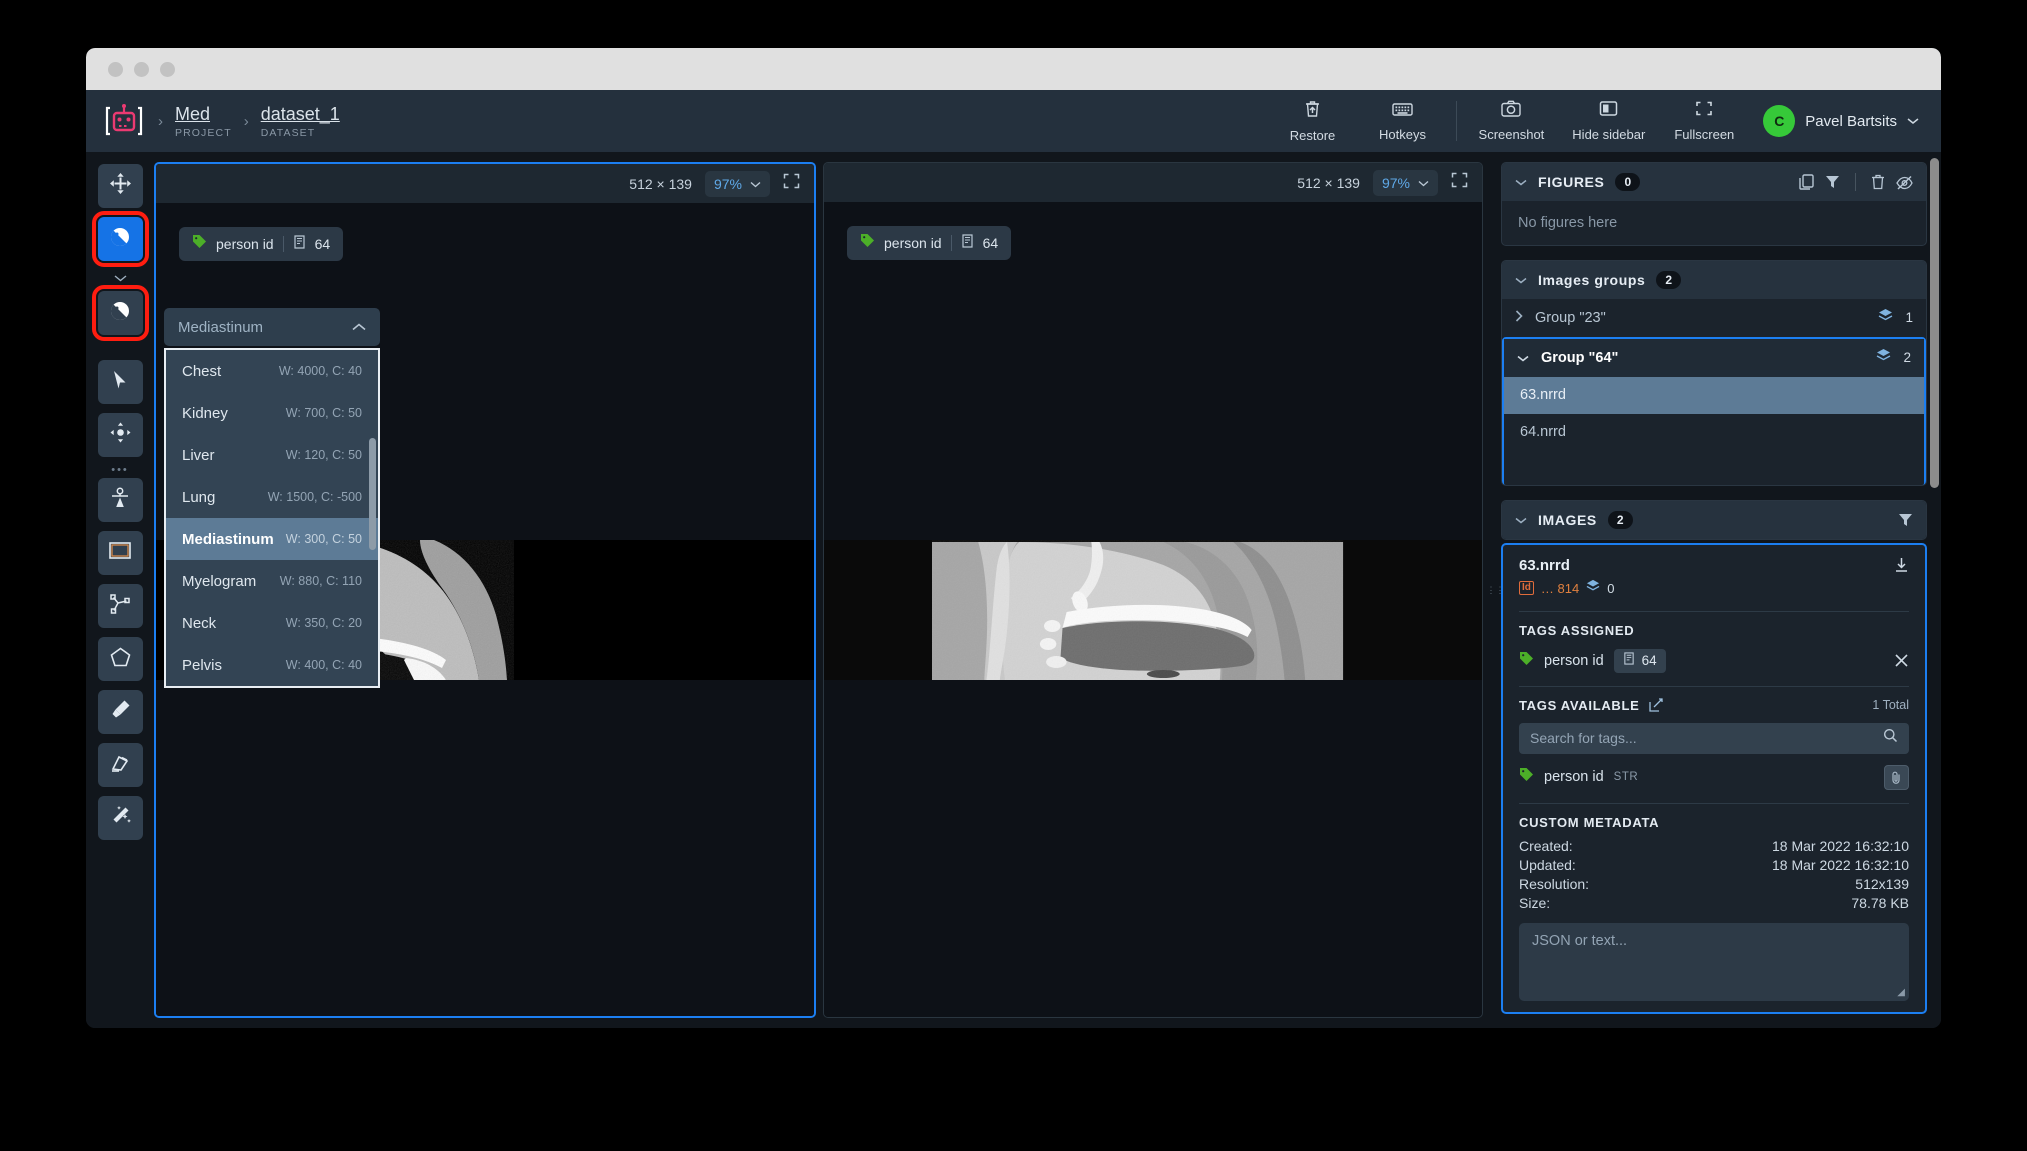 The image size is (2027, 1151). I want to click on viewport-left-tag-chip: person id 64, so click(261, 244).